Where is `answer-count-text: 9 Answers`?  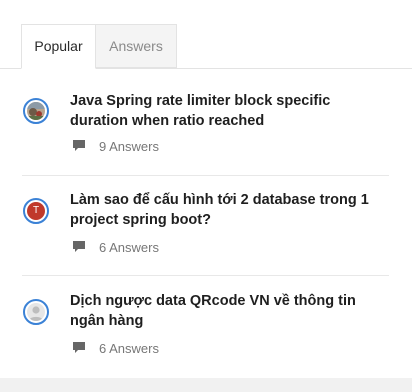
answer-count-text: 9 Answers is located at coordinates (129, 146).